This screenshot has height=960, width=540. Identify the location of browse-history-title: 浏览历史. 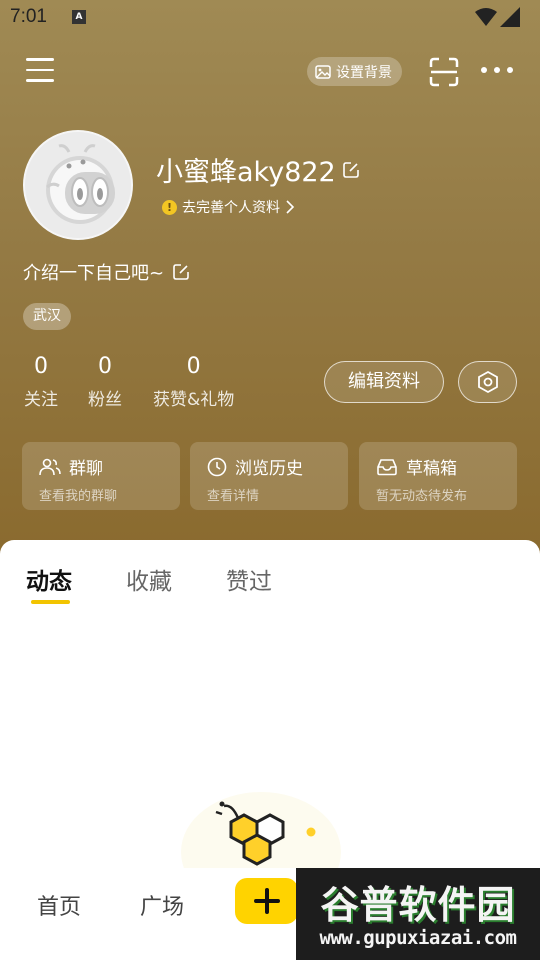
(269, 469).